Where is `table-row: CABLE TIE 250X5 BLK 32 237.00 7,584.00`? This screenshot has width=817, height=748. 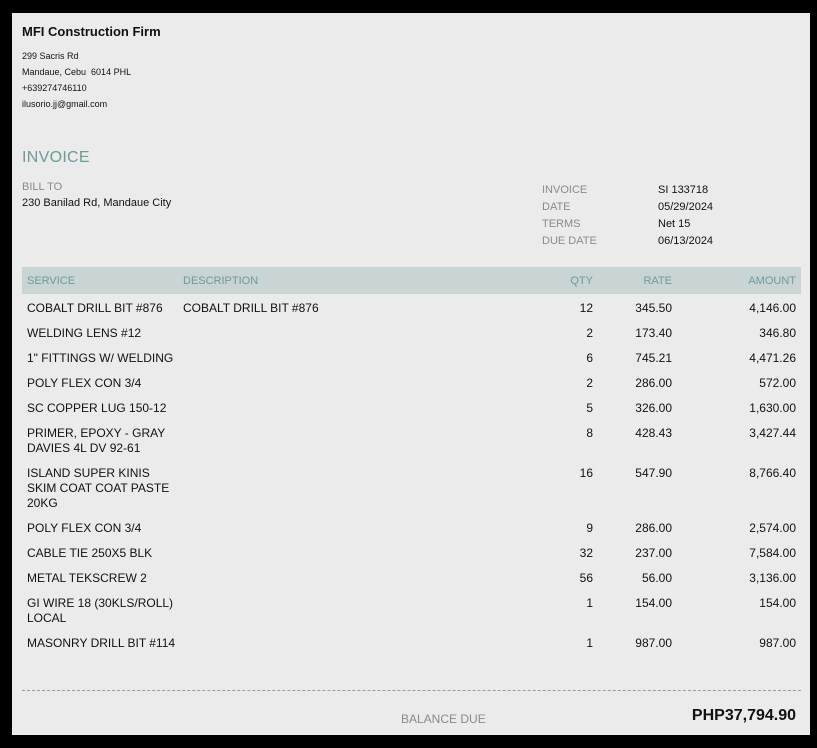 table-row: CABLE TIE 250X5 BLK 32 237.00 7,584.00 is located at coordinates (411, 553).